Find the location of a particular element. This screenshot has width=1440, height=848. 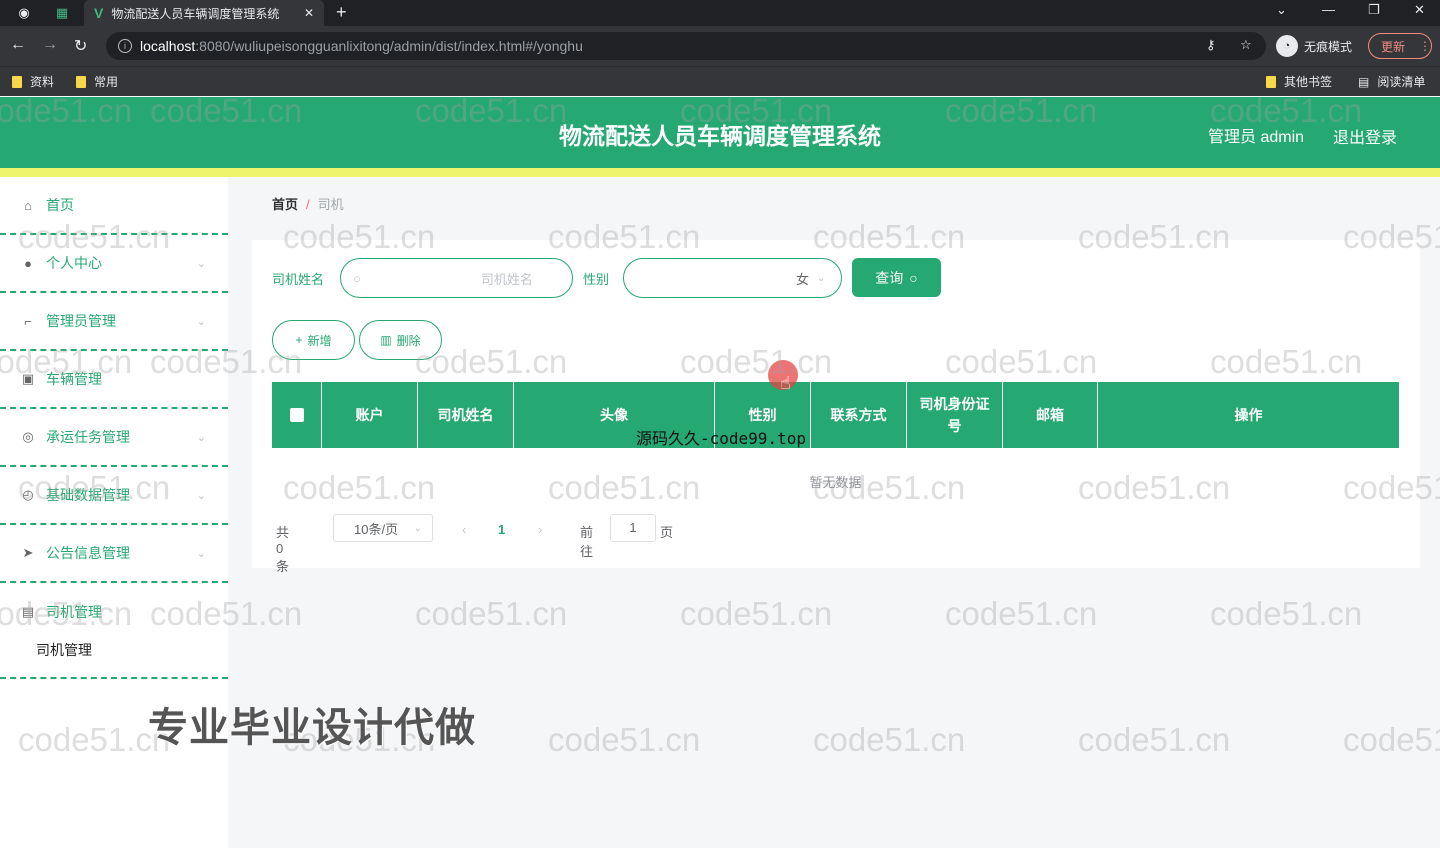

sidebar-item-tasks: ◎ 承运任务管理 ⌄ is located at coordinates (114, 438).